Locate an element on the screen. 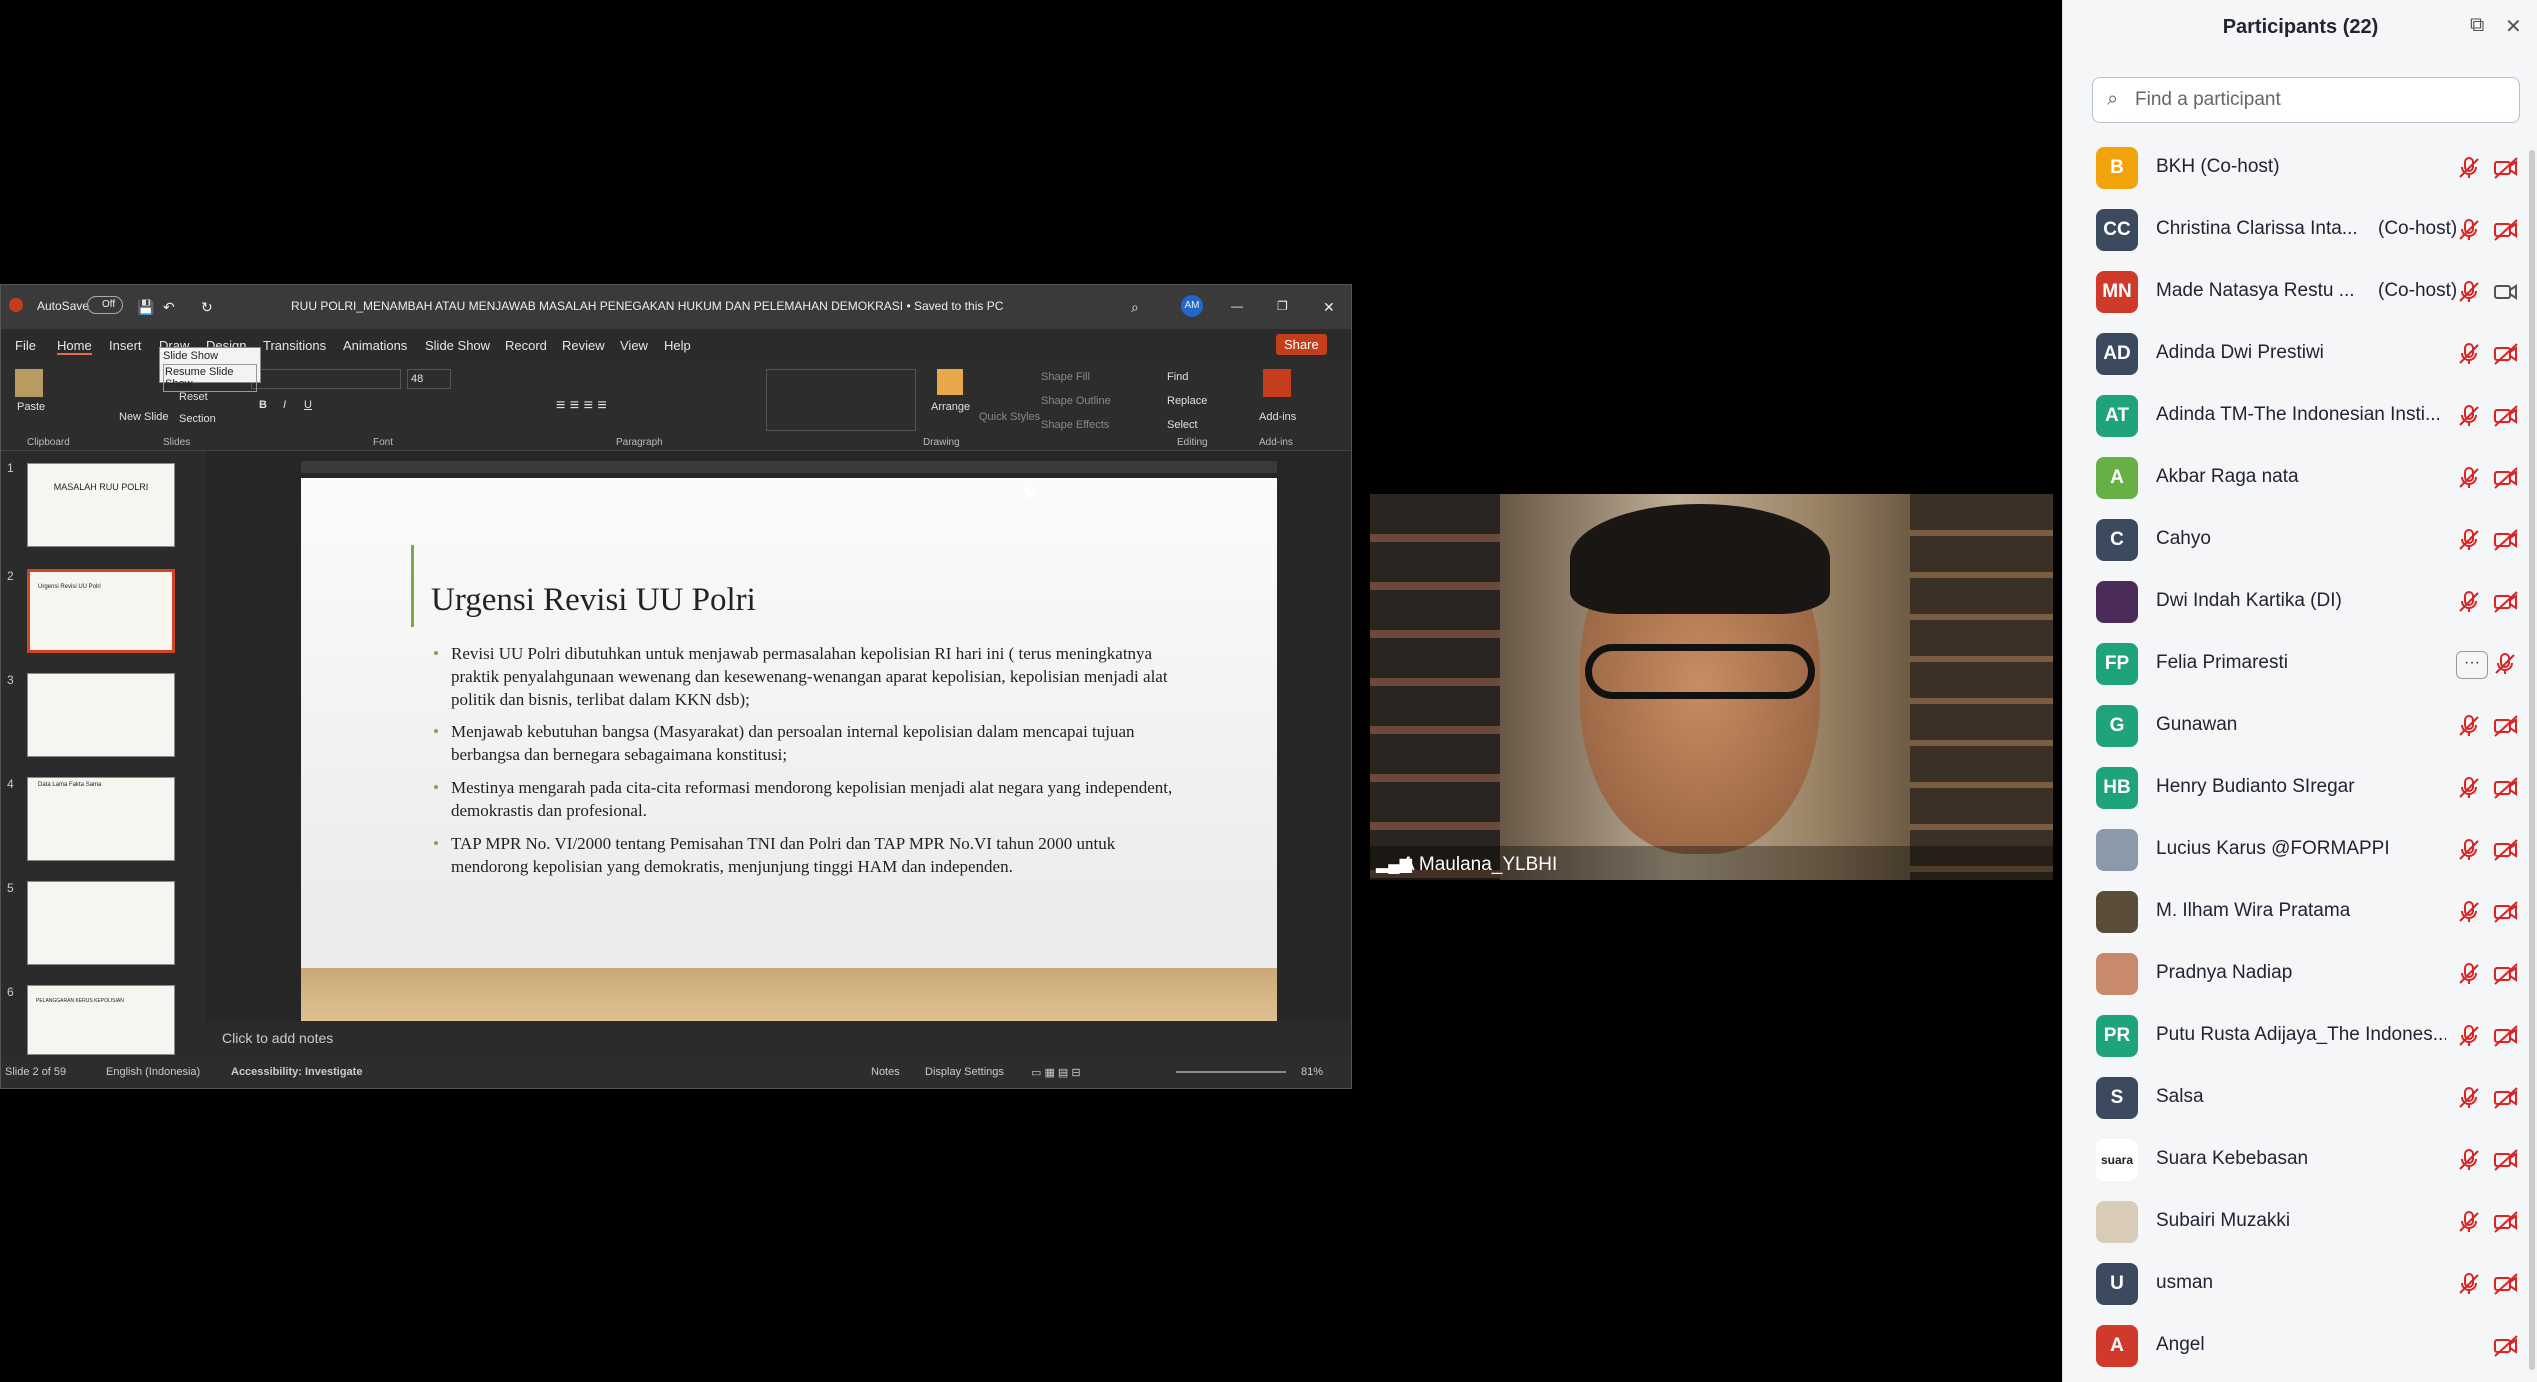  tab-view: View is located at coordinates (634, 345).